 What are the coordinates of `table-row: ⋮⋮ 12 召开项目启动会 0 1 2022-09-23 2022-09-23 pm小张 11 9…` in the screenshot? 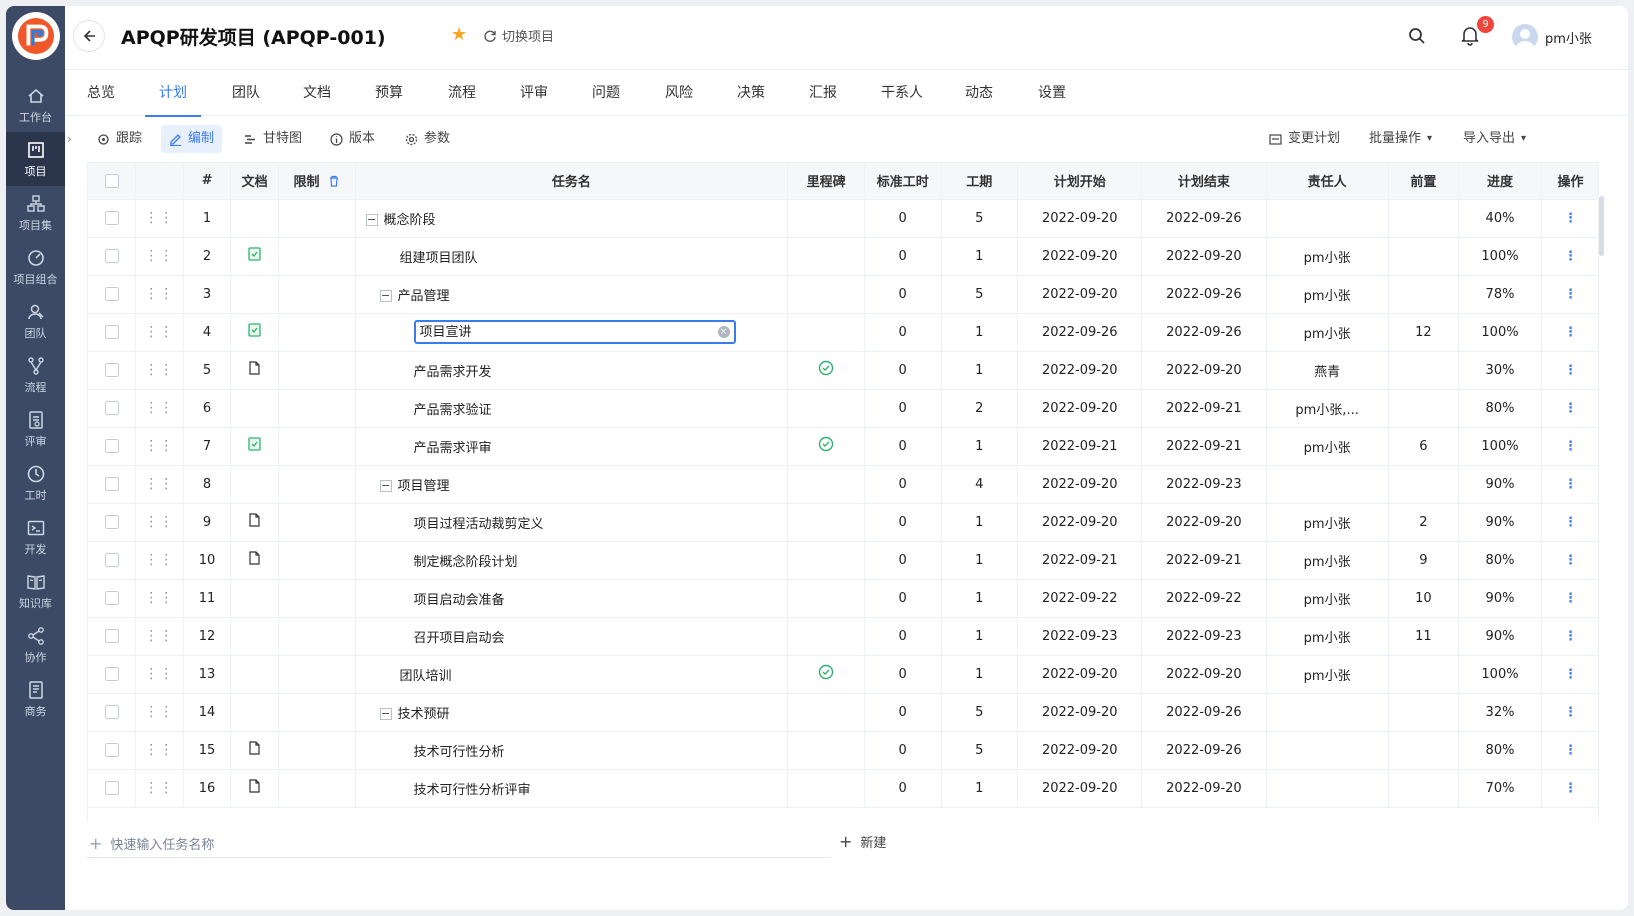 It's located at (843, 636).